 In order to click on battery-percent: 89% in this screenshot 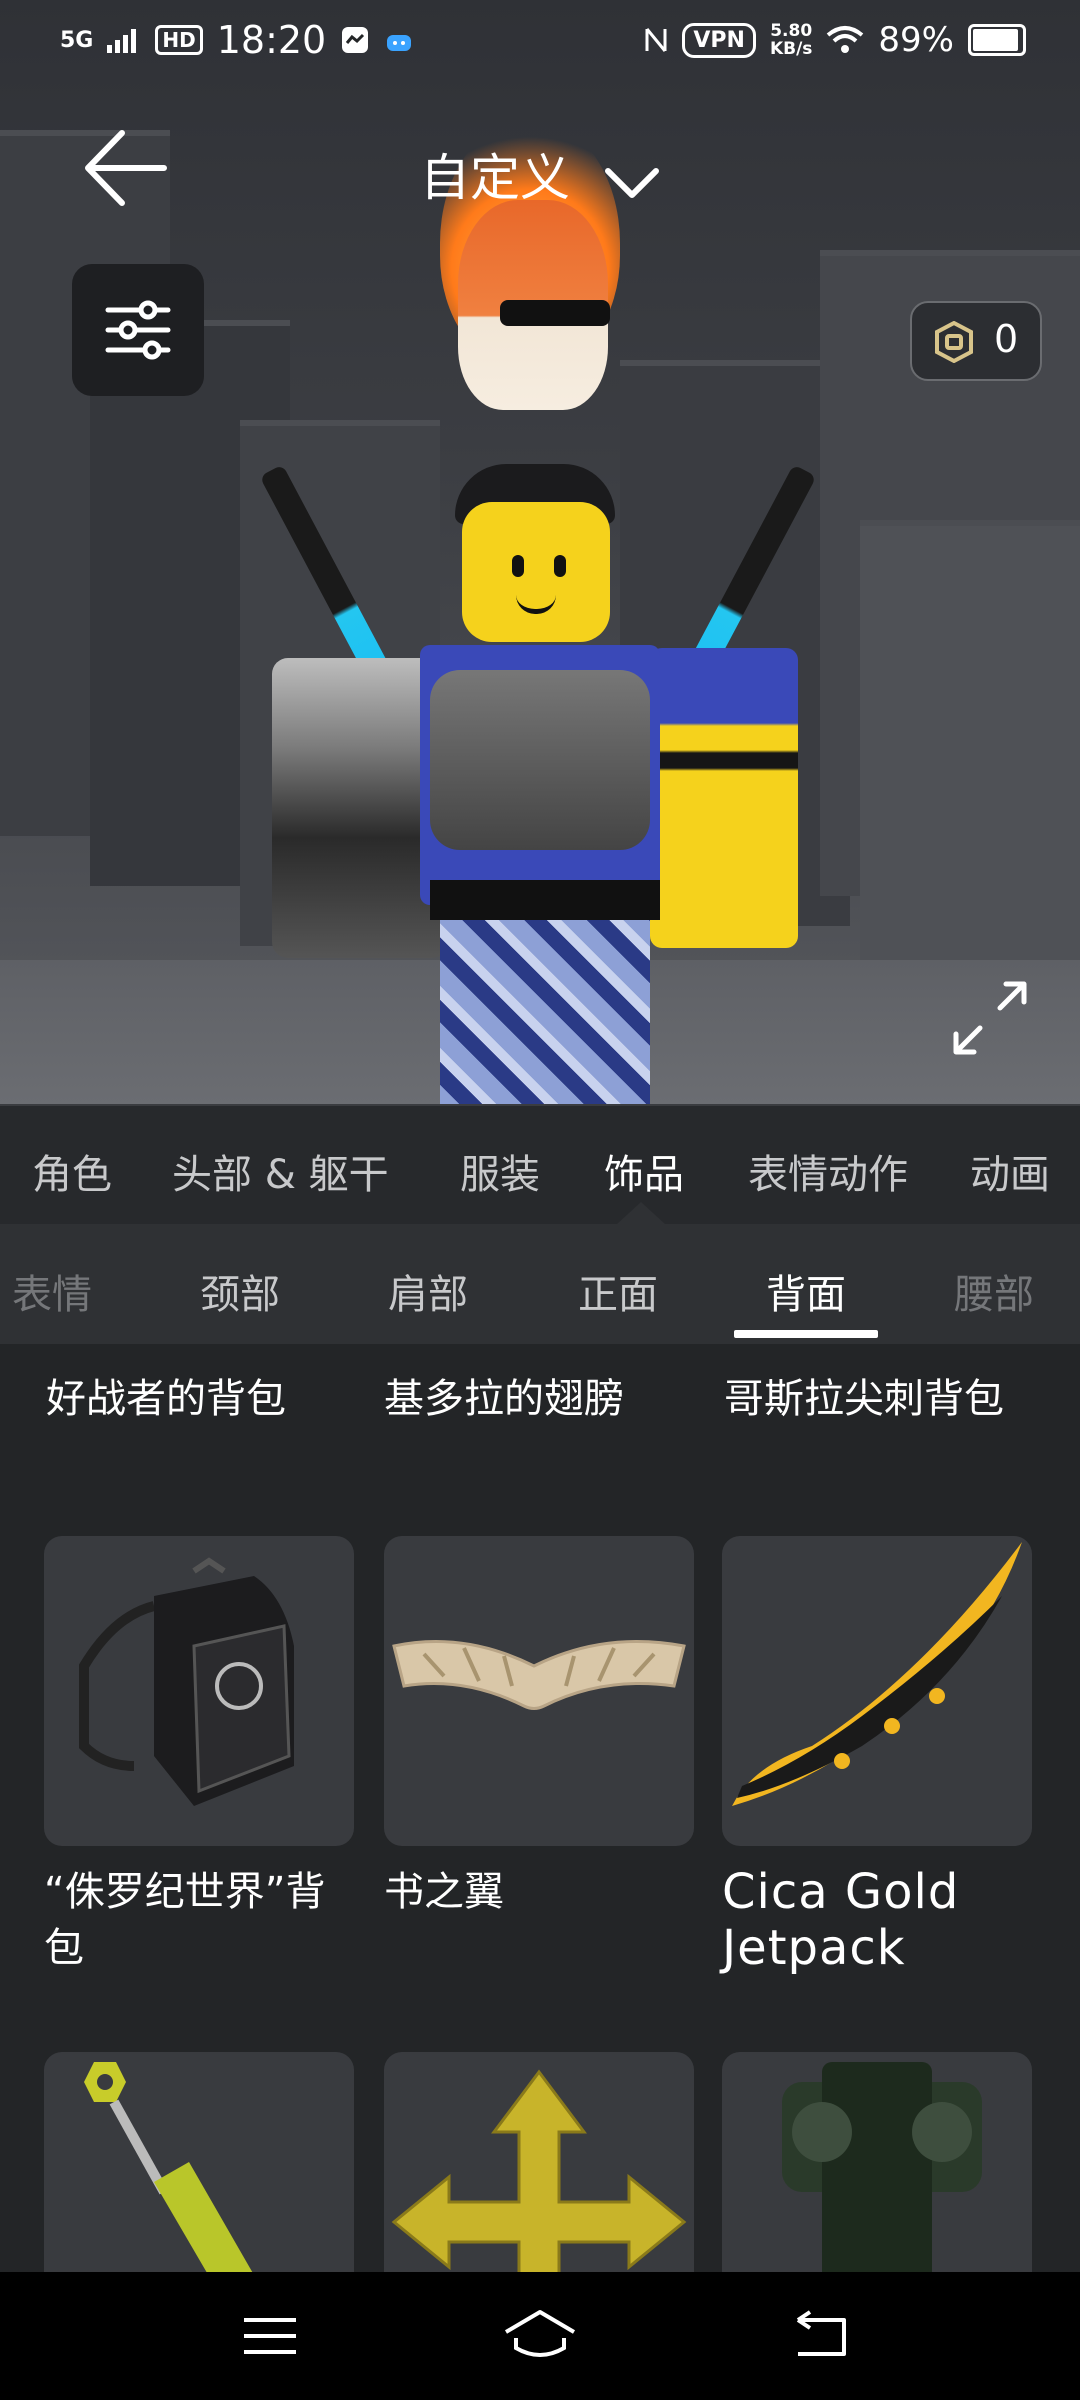, I will do `click(916, 40)`.